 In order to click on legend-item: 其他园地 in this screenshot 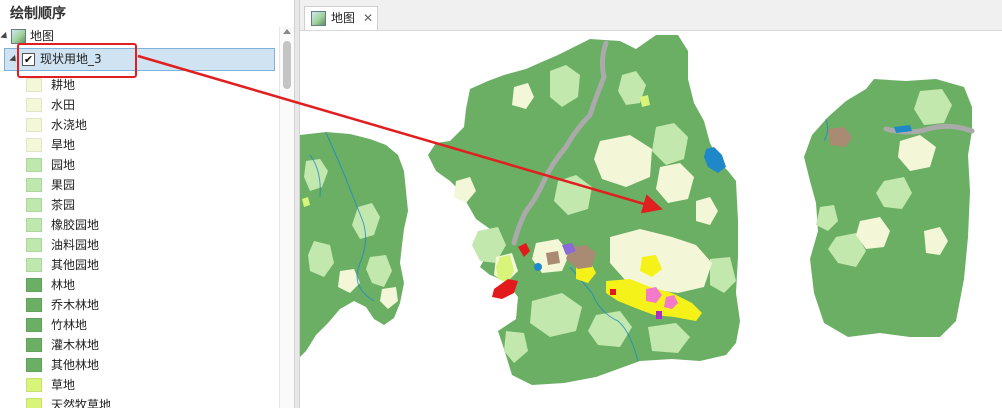, I will do `click(139, 265)`.